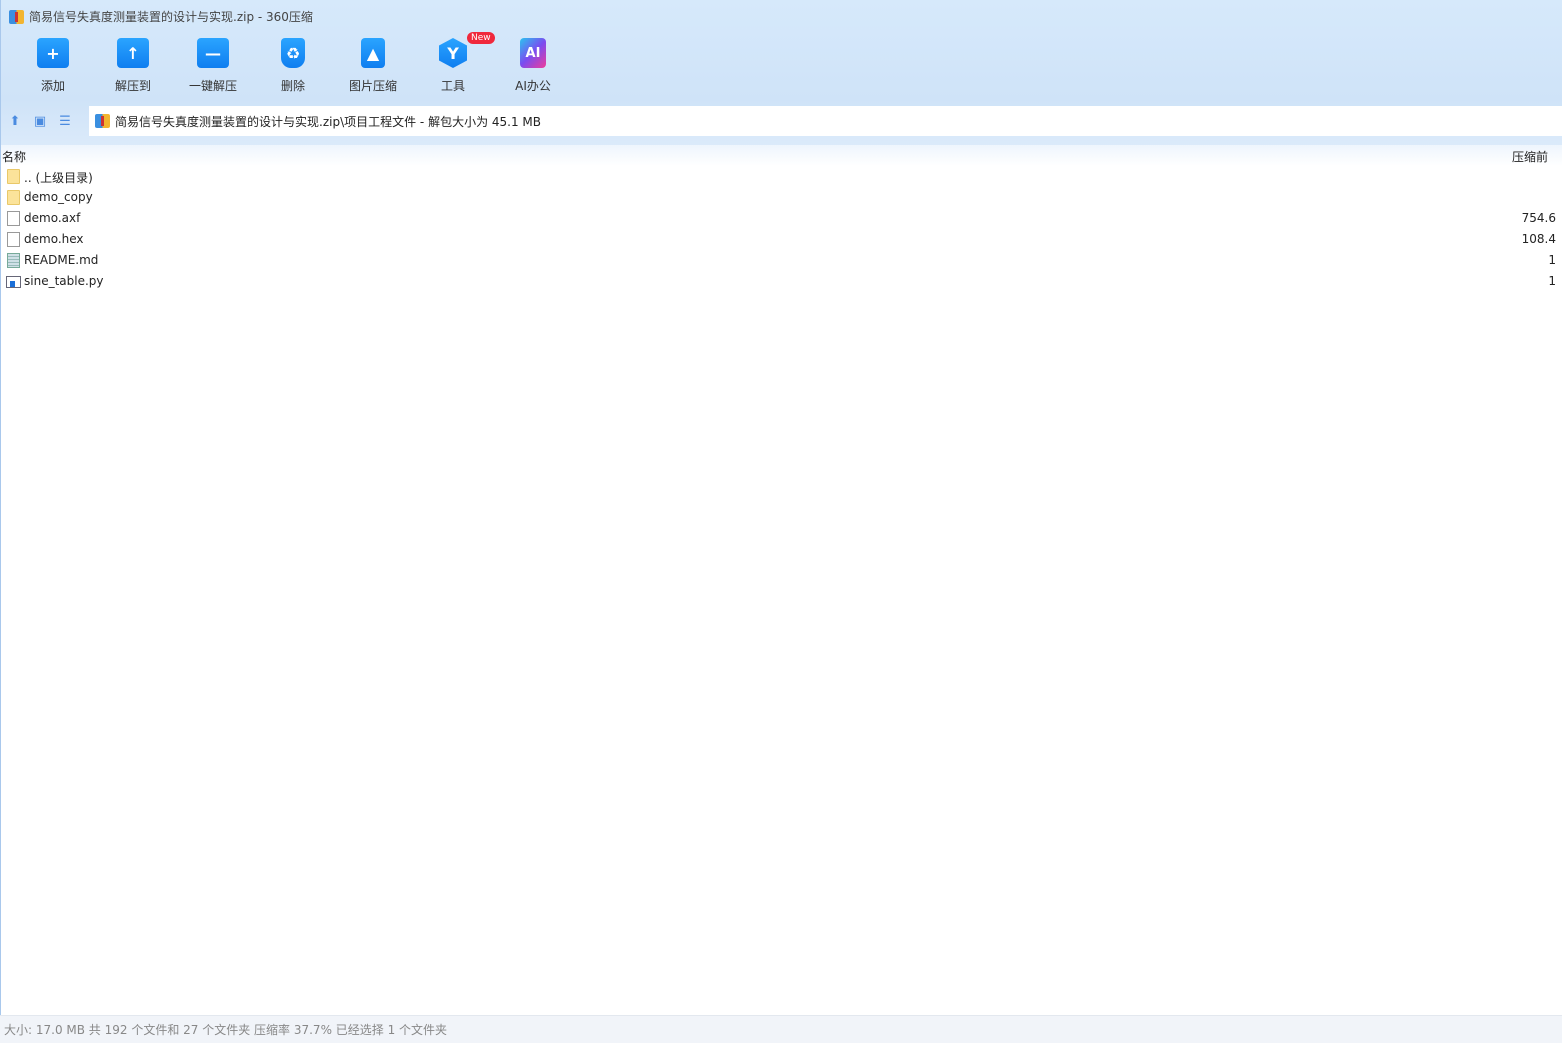 The height and width of the screenshot is (1043, 1562). I want to click on window-title-text: 简易信号失真度测量装置的设计与实现.zip - 360压缩, so click(171, 17).